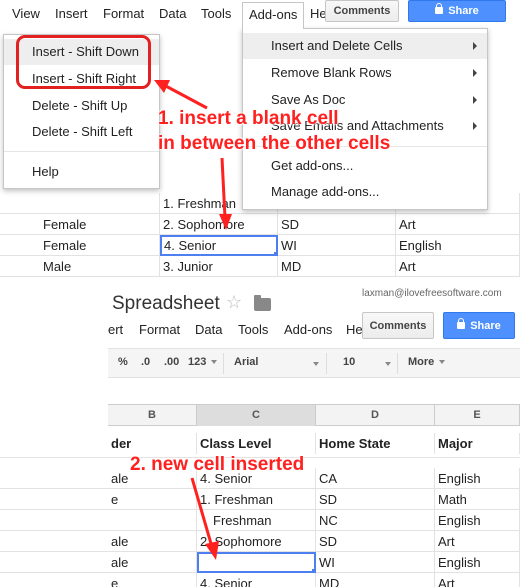  I want to click on percent-format-button: %, so click(123, 362).